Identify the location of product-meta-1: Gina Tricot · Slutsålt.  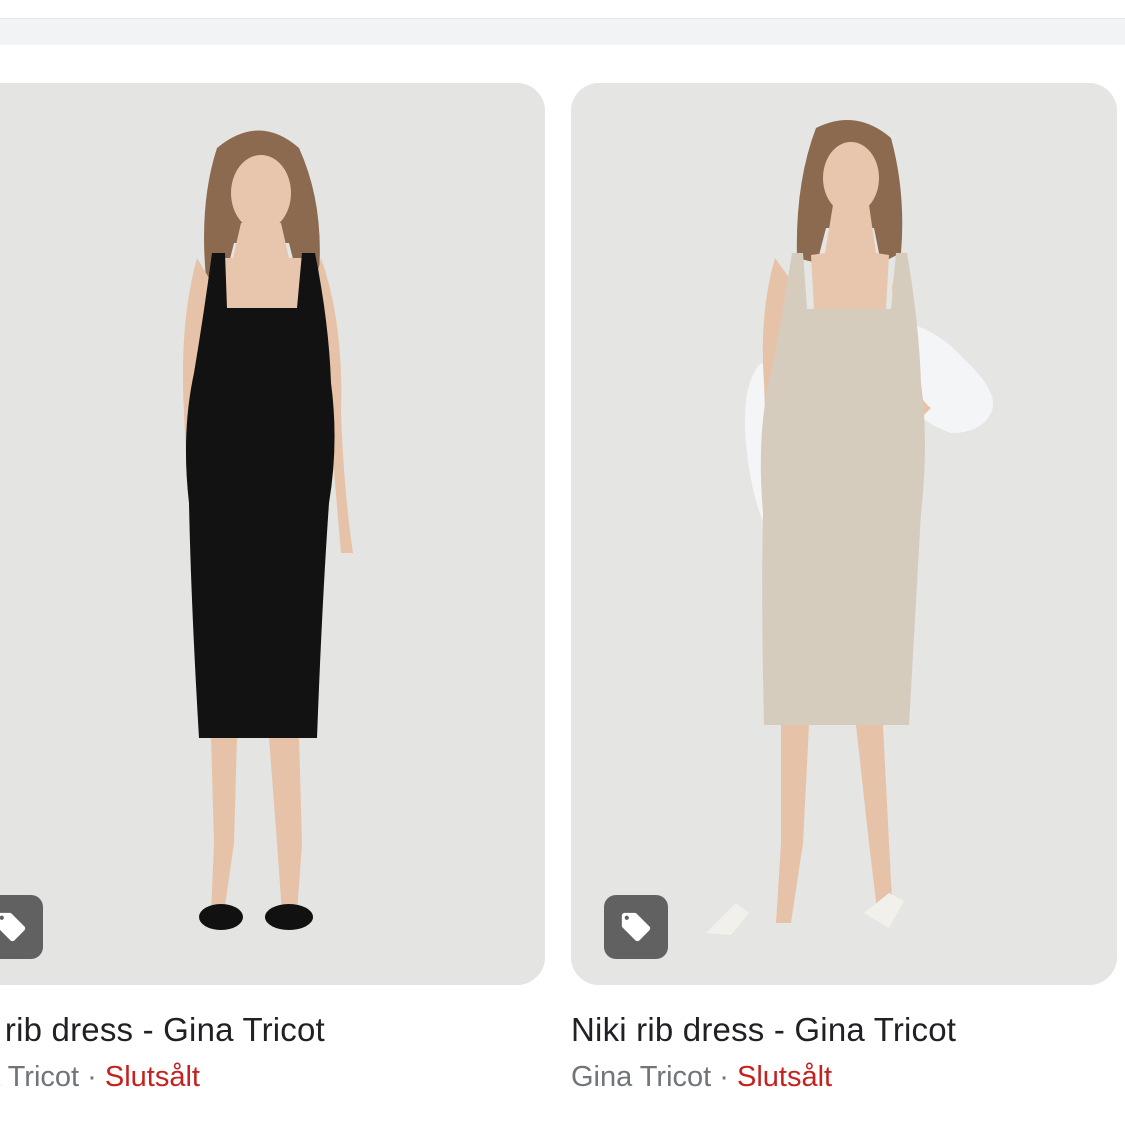
(701, 1077).